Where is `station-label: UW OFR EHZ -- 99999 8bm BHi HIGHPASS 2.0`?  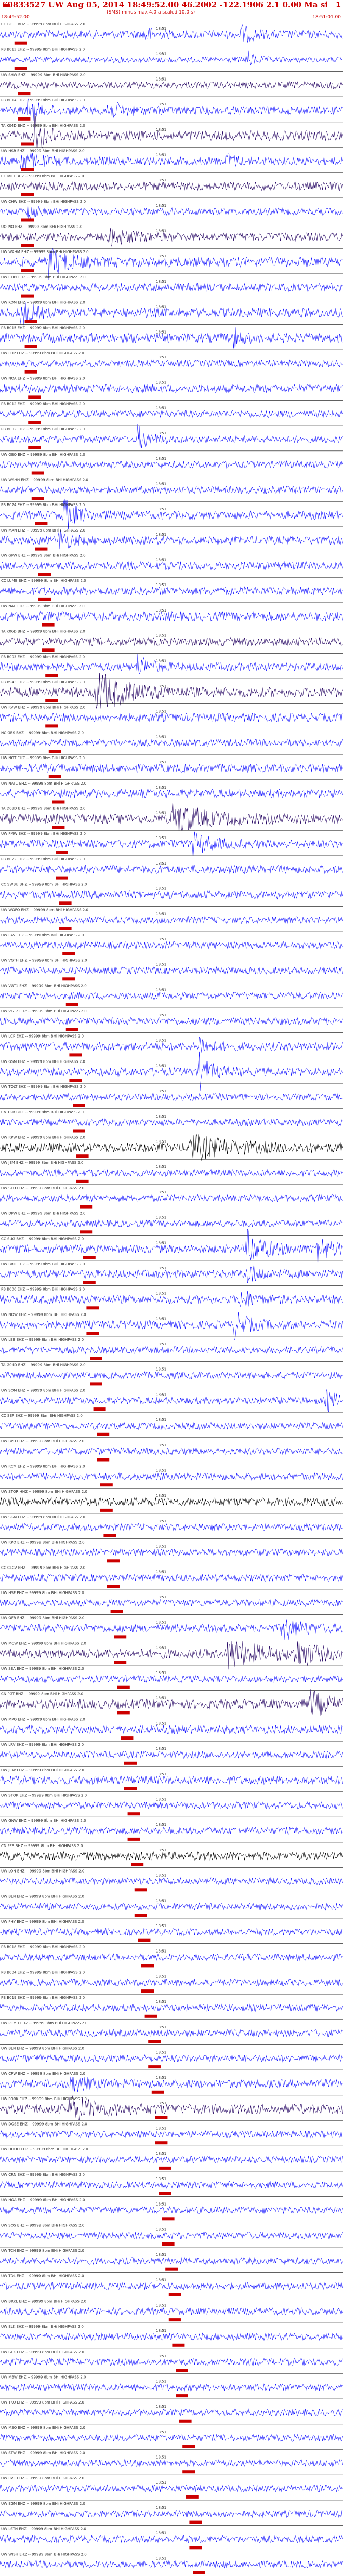 station-label: UW OFR EHZ -- 99999 8bm BHi HIGHPASS 2.0 is located at coordinates (42, 1618).